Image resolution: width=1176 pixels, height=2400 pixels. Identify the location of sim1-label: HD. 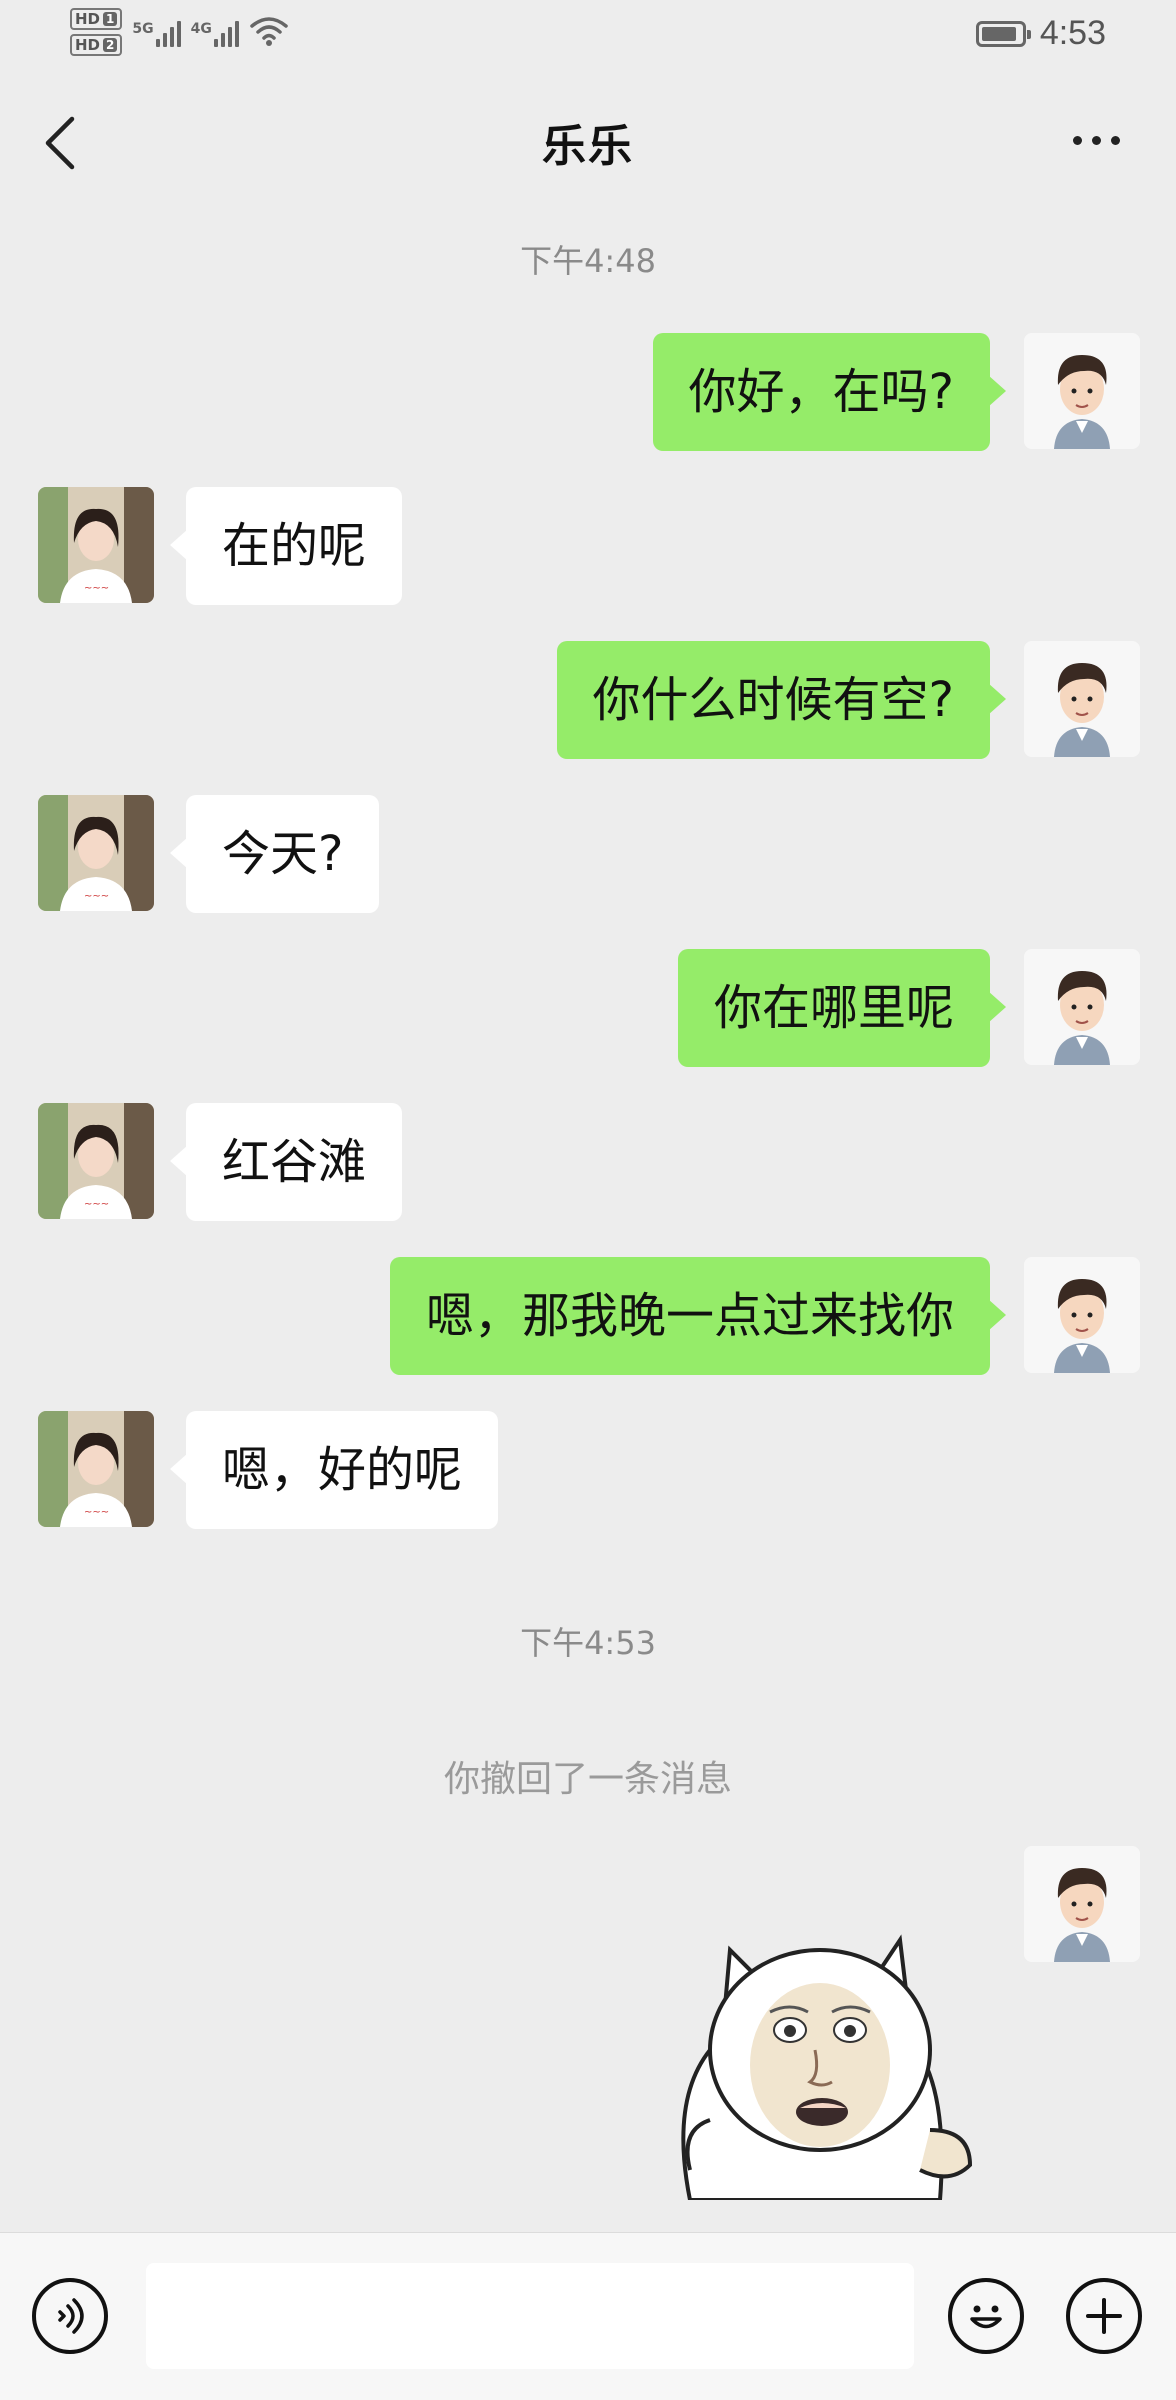
(88, 19).